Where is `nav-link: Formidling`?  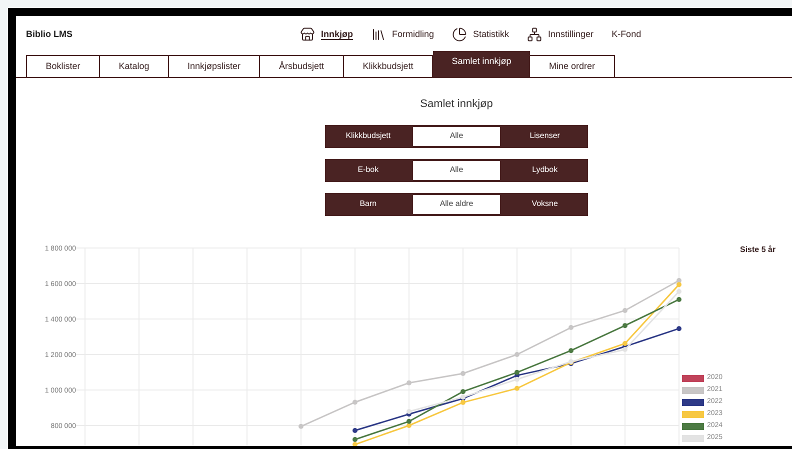 nav-link: Formidling is located at coordinates (402, 34).